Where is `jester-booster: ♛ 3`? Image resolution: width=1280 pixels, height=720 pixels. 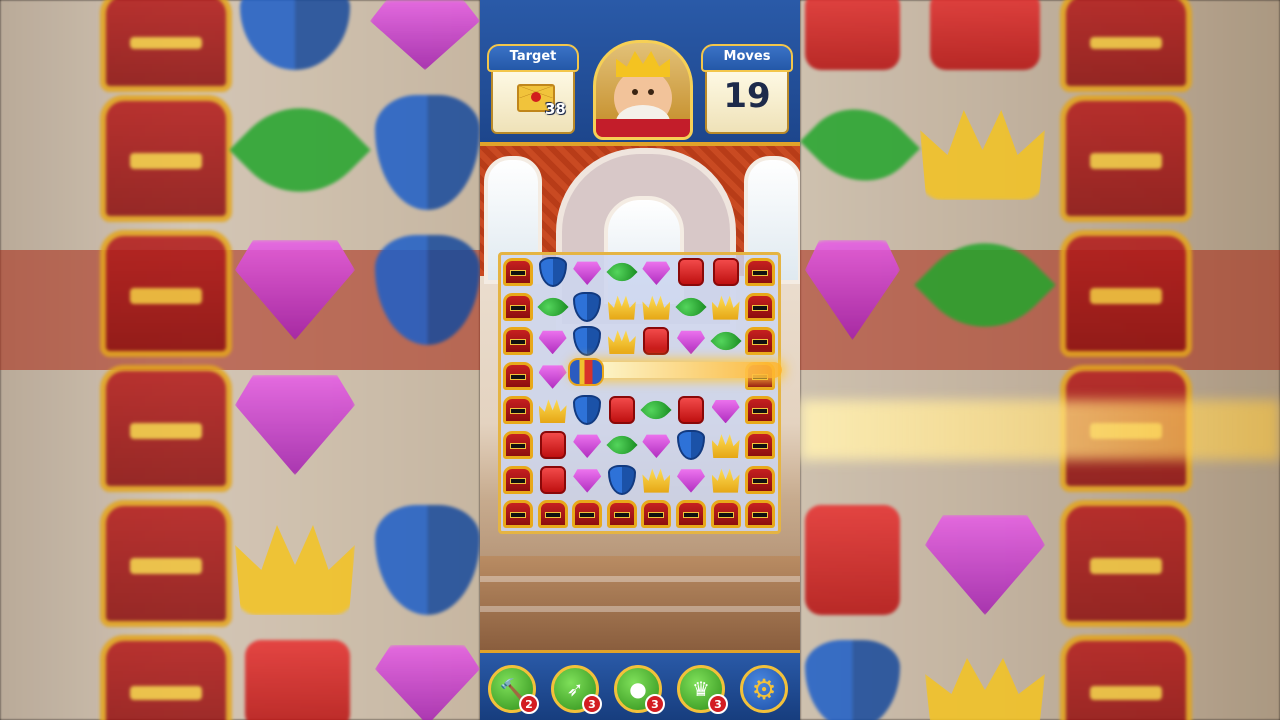
jester-booster: ♛ 3 is located at coordinates (702, 689).